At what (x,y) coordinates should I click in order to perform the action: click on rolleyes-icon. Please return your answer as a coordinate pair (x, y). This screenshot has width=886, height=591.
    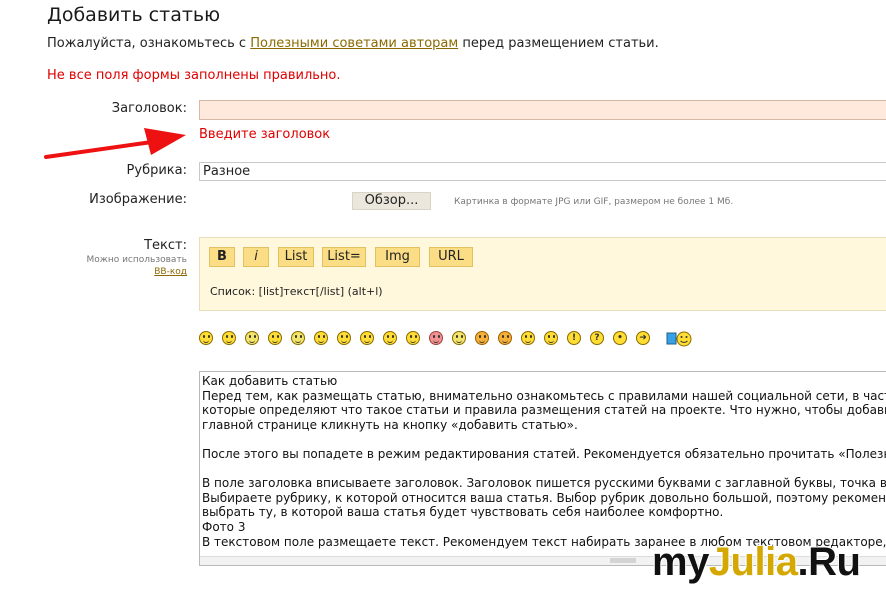
    Looking at the image, I should click on (528, 338).